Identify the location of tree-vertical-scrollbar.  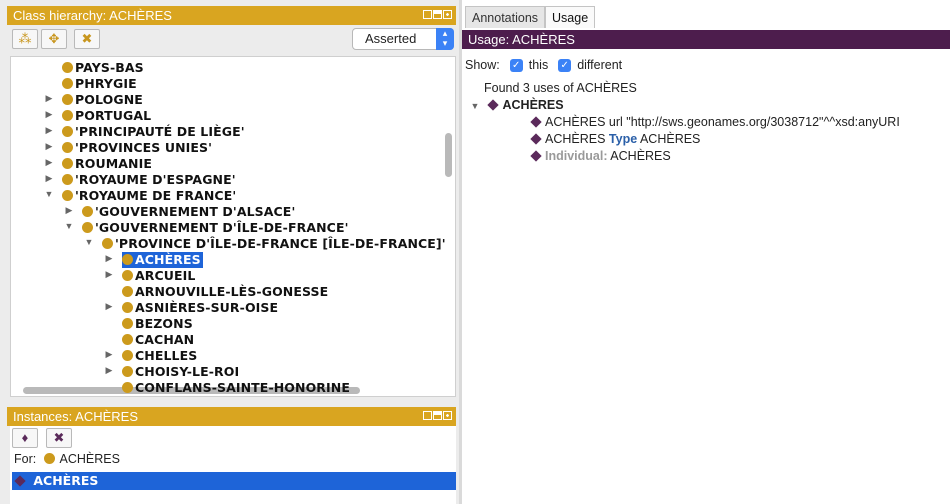
(448, 155).